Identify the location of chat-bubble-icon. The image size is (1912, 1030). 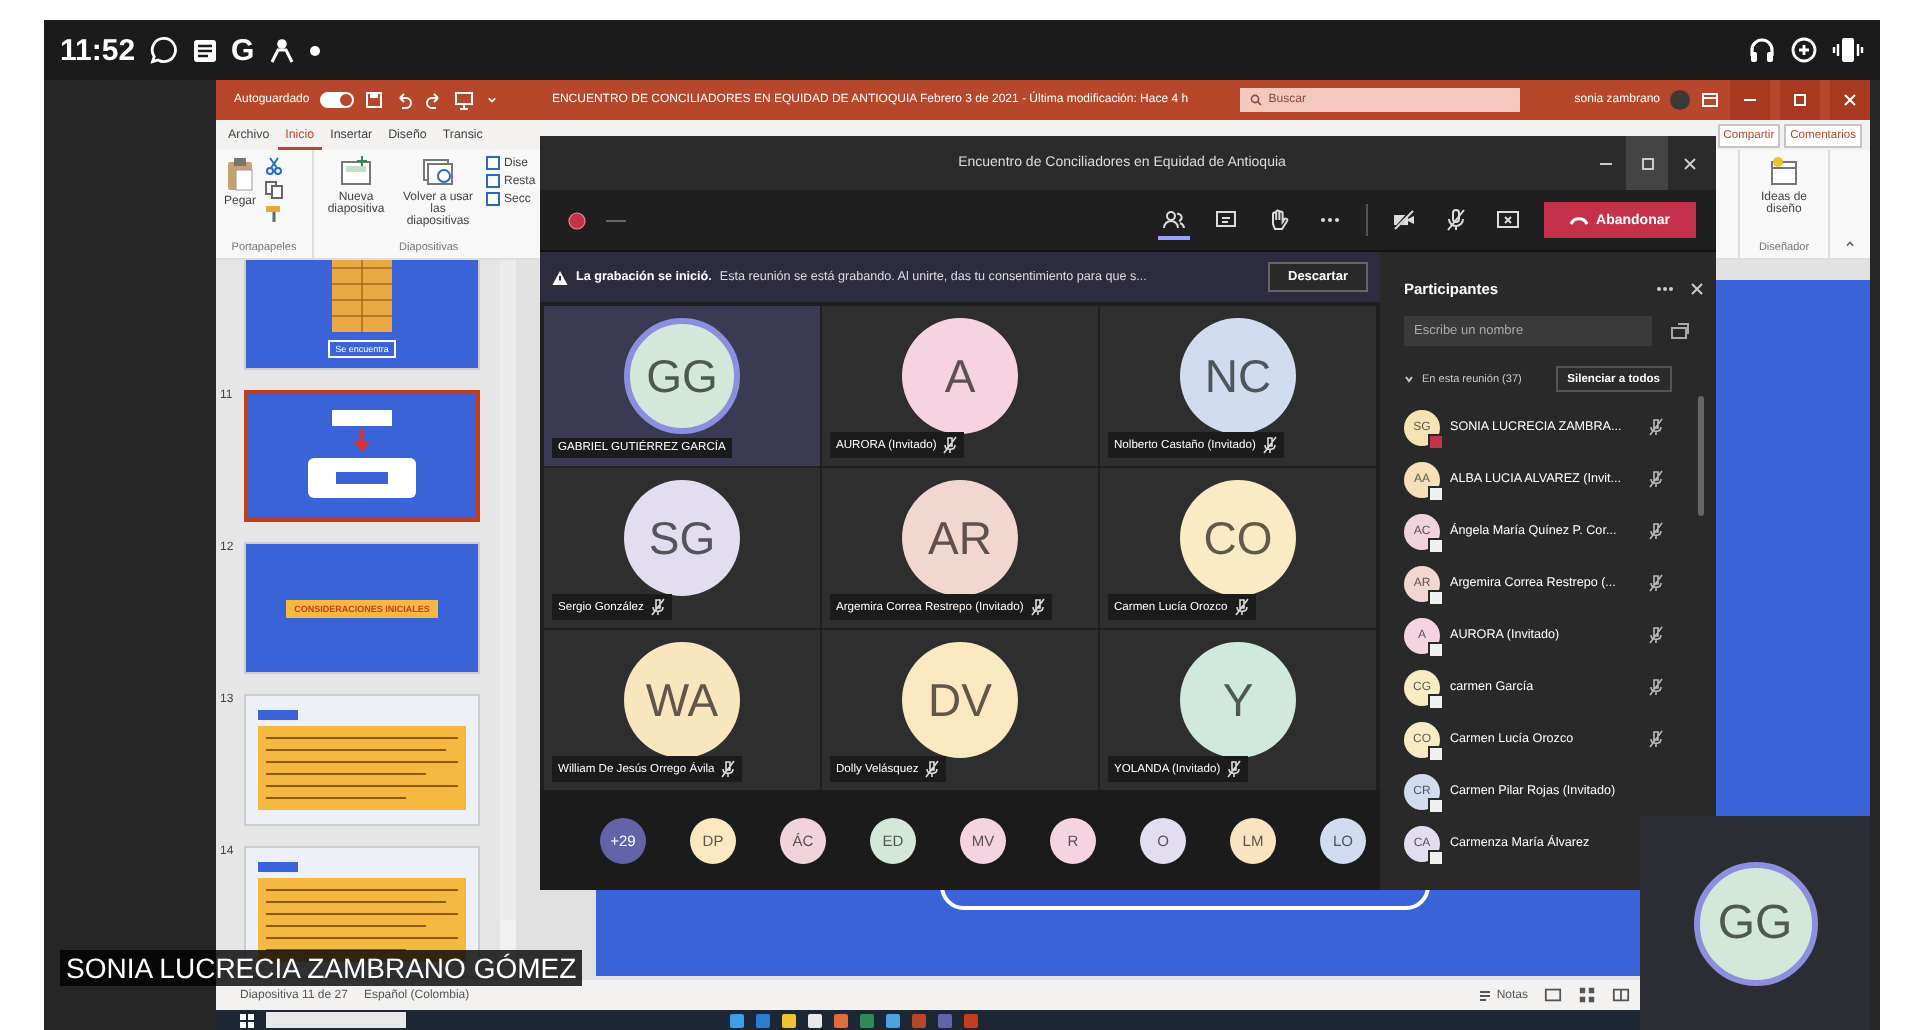
(163, 50).